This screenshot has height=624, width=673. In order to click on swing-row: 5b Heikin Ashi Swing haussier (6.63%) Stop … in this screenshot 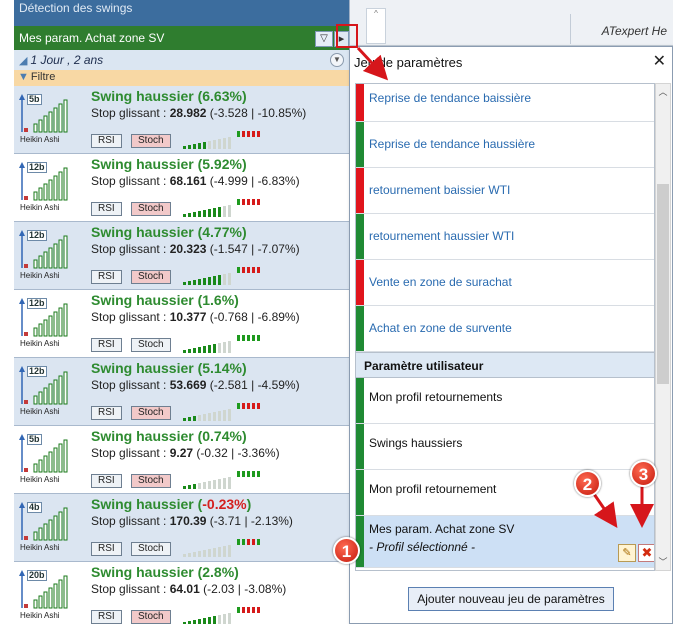, I will do `click(181, 120)`.